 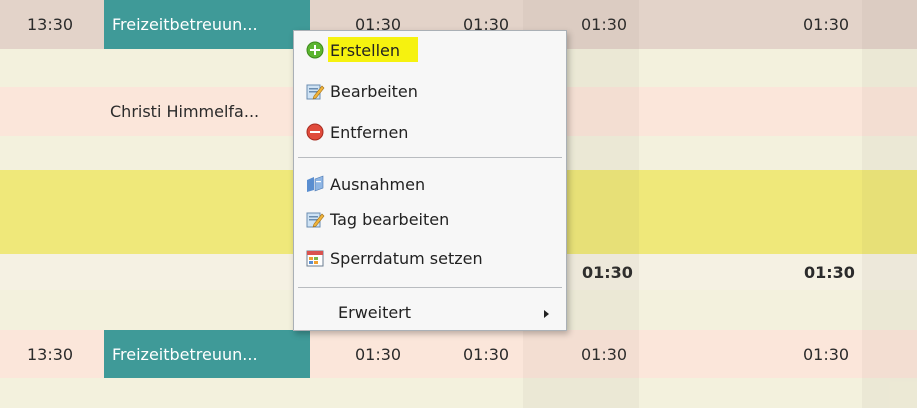 I want to click on menu-item-entfernen: Entfernen, so click(x=430, y=132).